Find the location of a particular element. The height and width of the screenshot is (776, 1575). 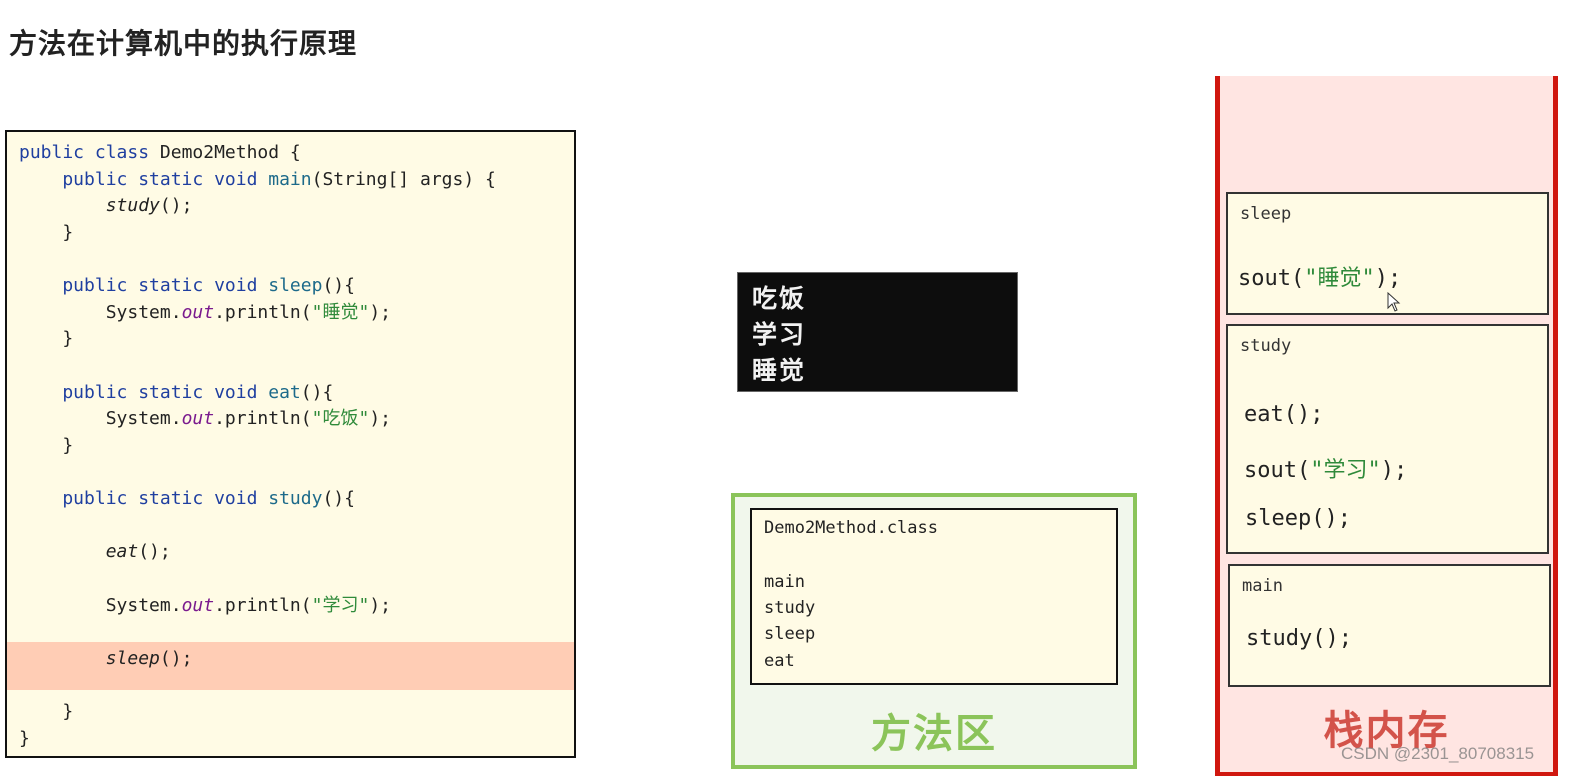

frame-statement: sout("学习"); is located at coordinates (1326, 470).